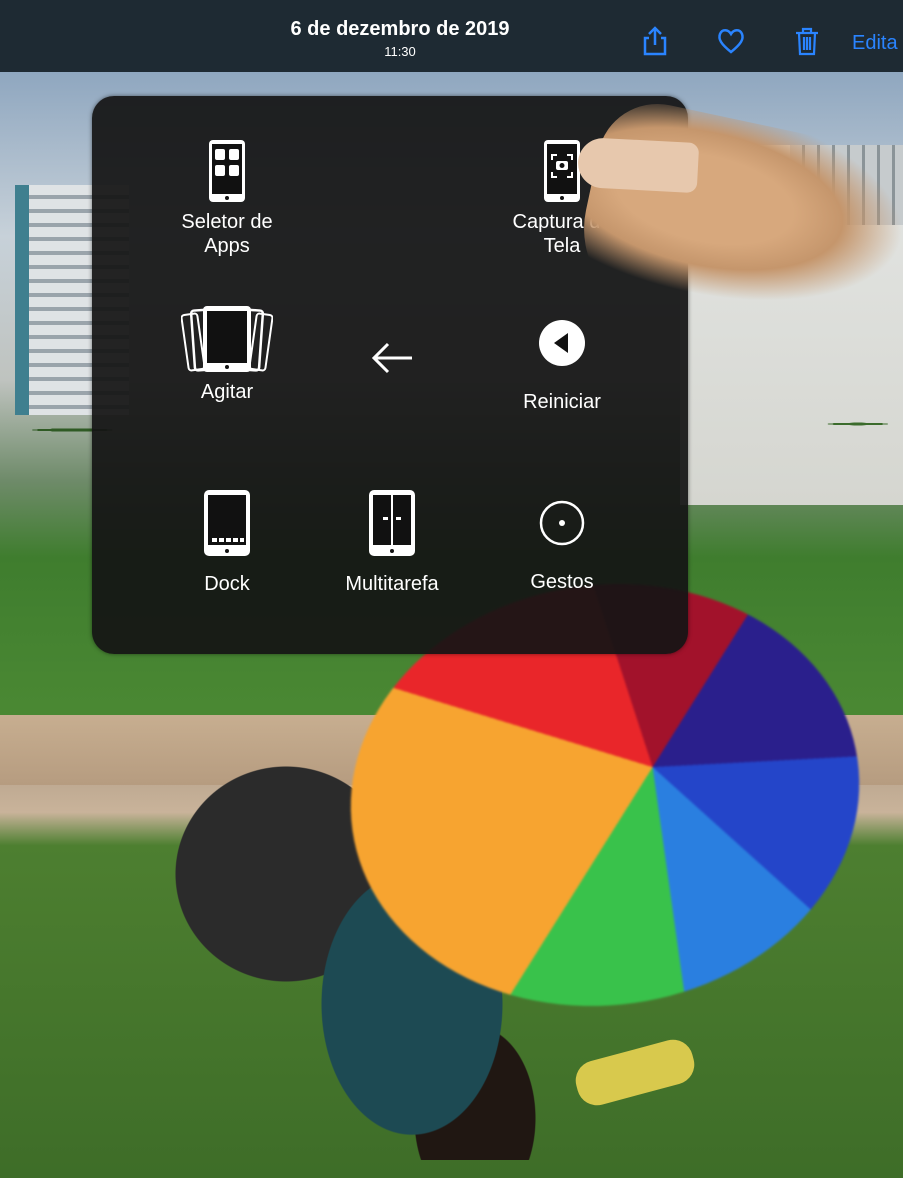  I want to click on back-item, so click(392, 361).